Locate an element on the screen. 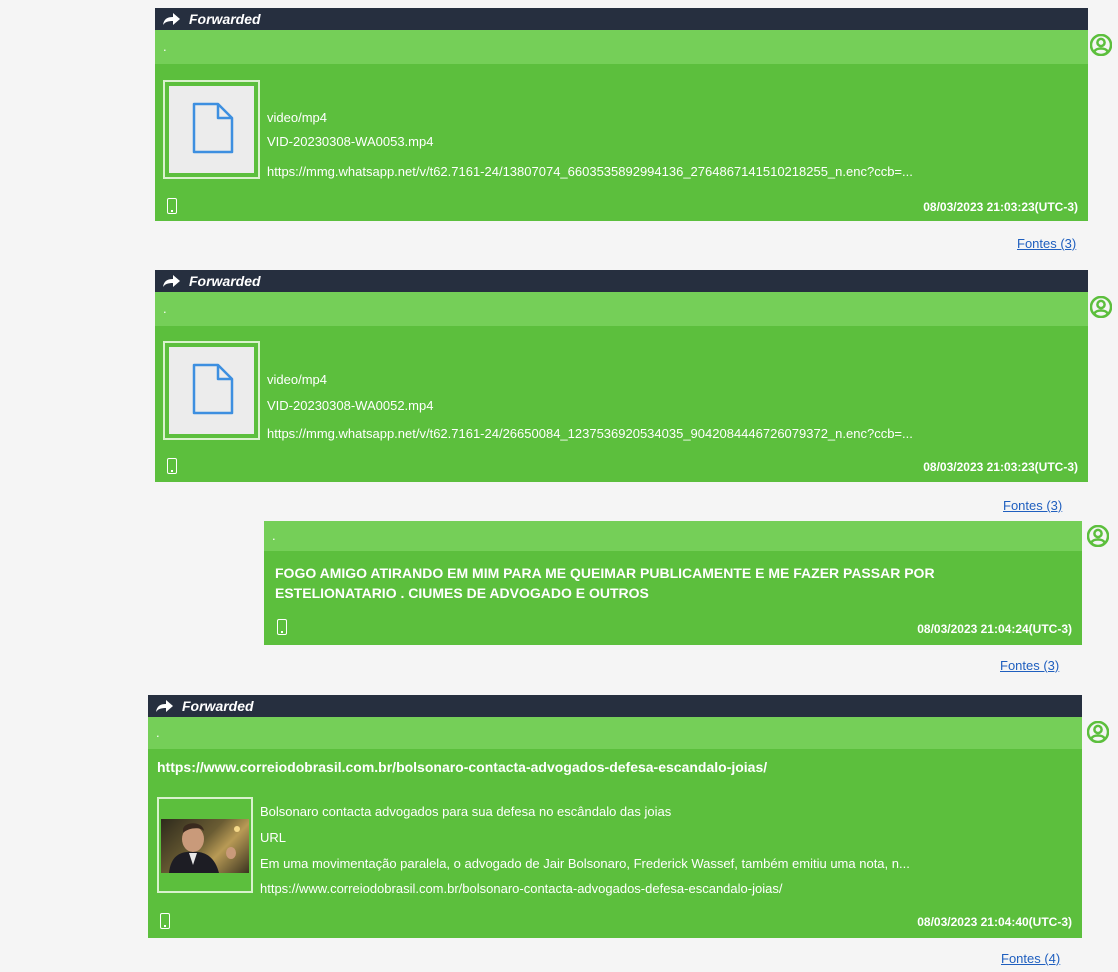 This screenshot has height=972, width=1118. preview-type: URL is located at coordinates (273, 837).